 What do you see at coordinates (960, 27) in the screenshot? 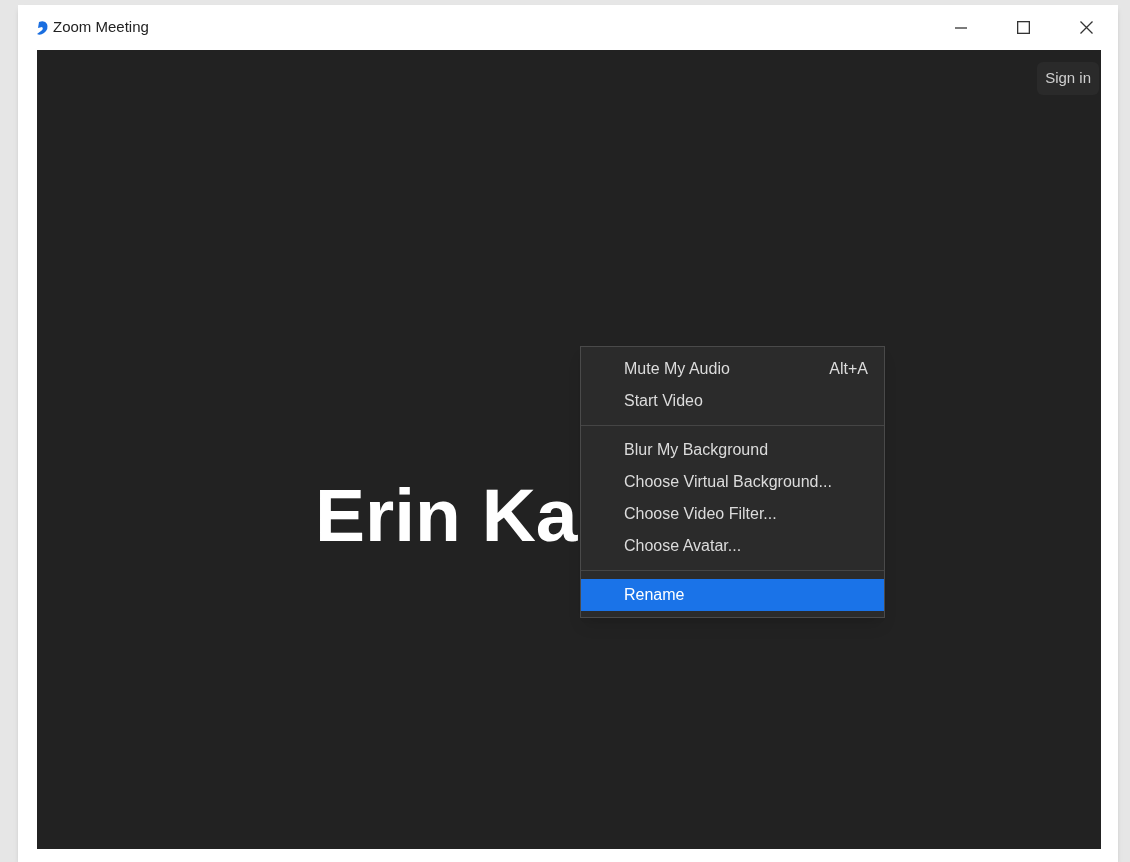
I see `minimize-icon` at bounding box center [960, 27].